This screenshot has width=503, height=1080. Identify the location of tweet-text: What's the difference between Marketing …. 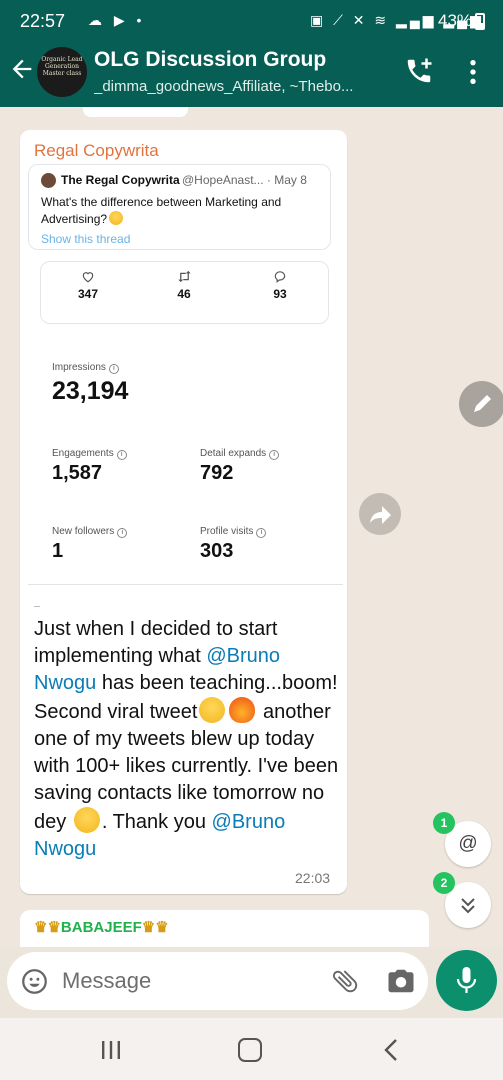
(171, 211).